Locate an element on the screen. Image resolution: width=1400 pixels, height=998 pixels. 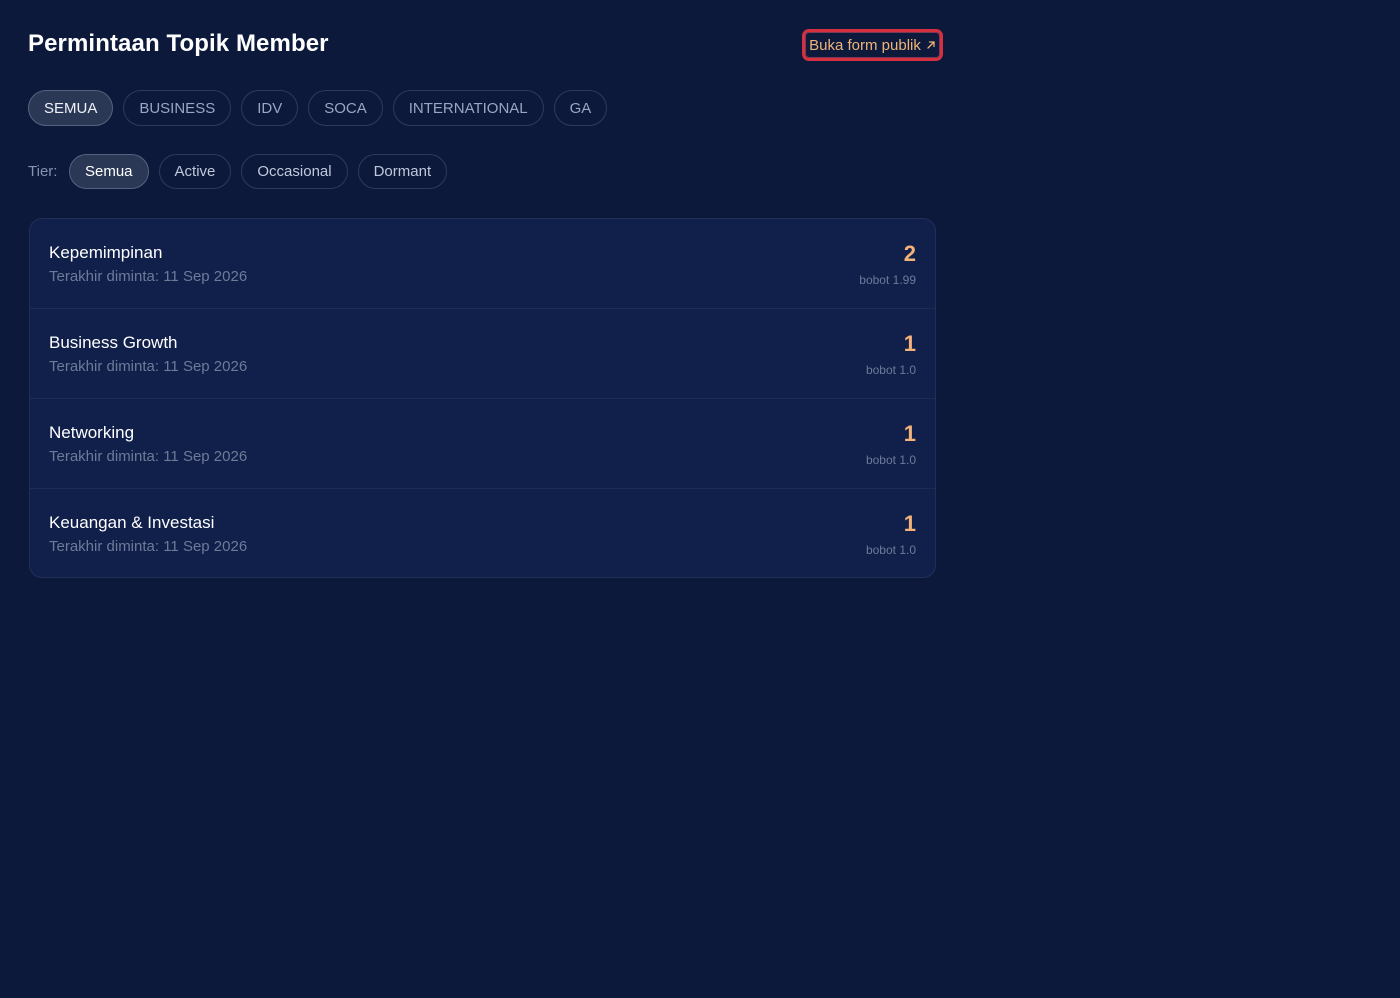
topic-request-count: 2 is located at coordinates (909, 253).